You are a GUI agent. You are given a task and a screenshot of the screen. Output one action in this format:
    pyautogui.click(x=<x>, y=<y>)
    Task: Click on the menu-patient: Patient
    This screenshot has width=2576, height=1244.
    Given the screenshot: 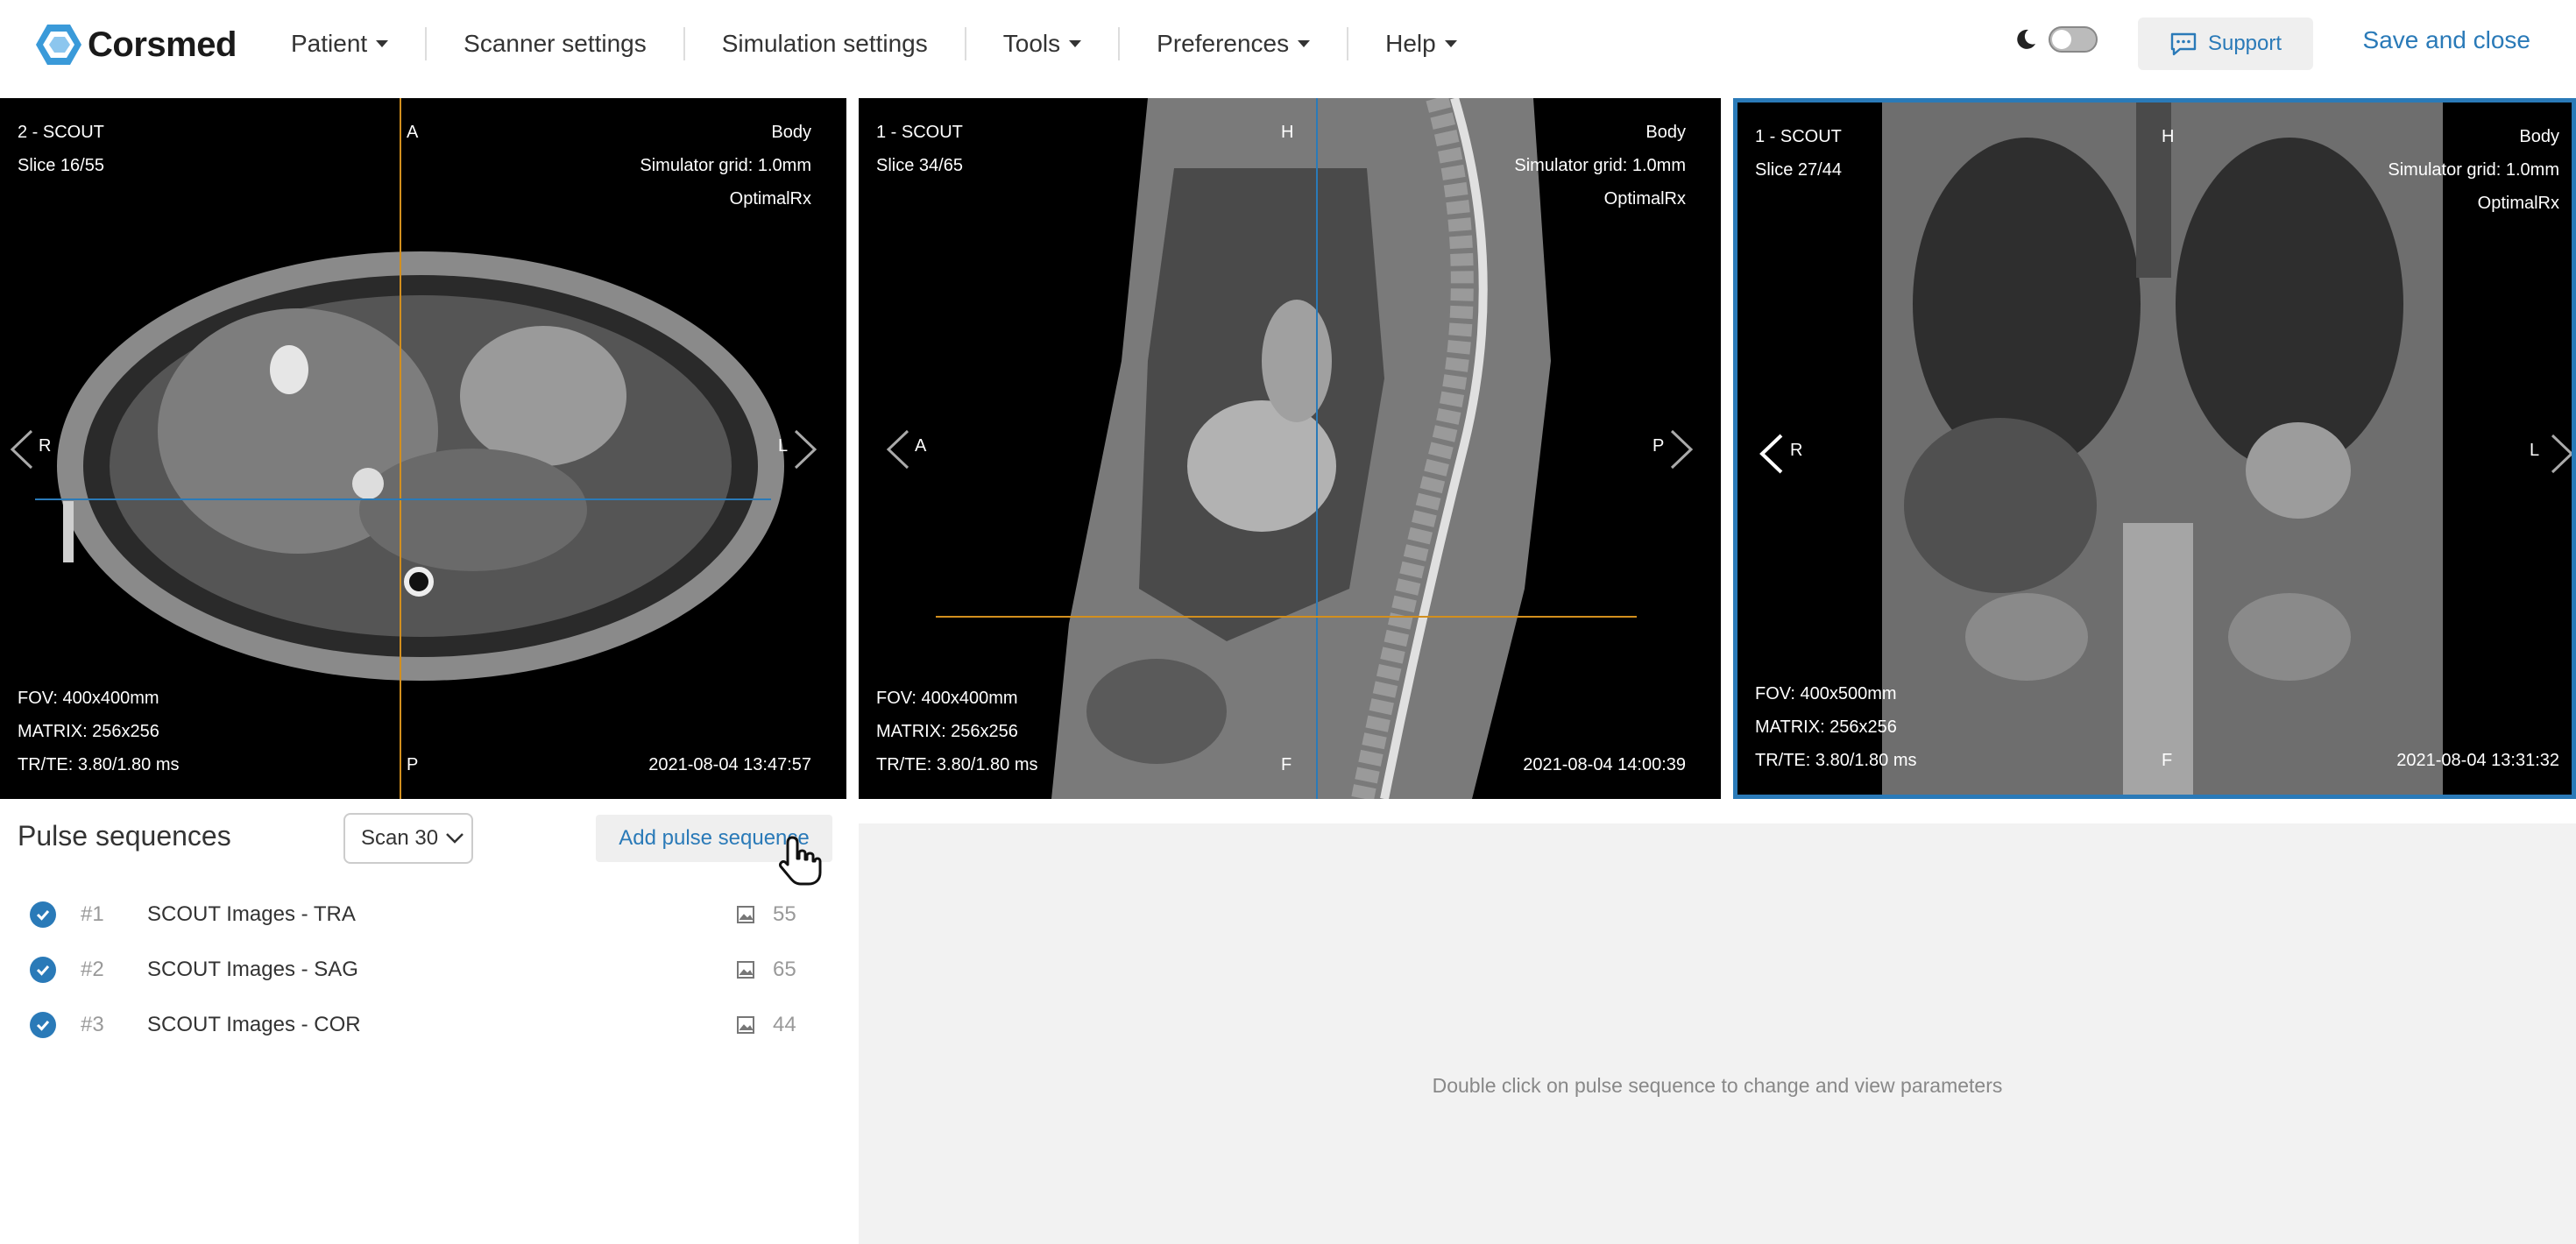 What is the action you would take?
    pyautogui.click(x=339, y=43)
    